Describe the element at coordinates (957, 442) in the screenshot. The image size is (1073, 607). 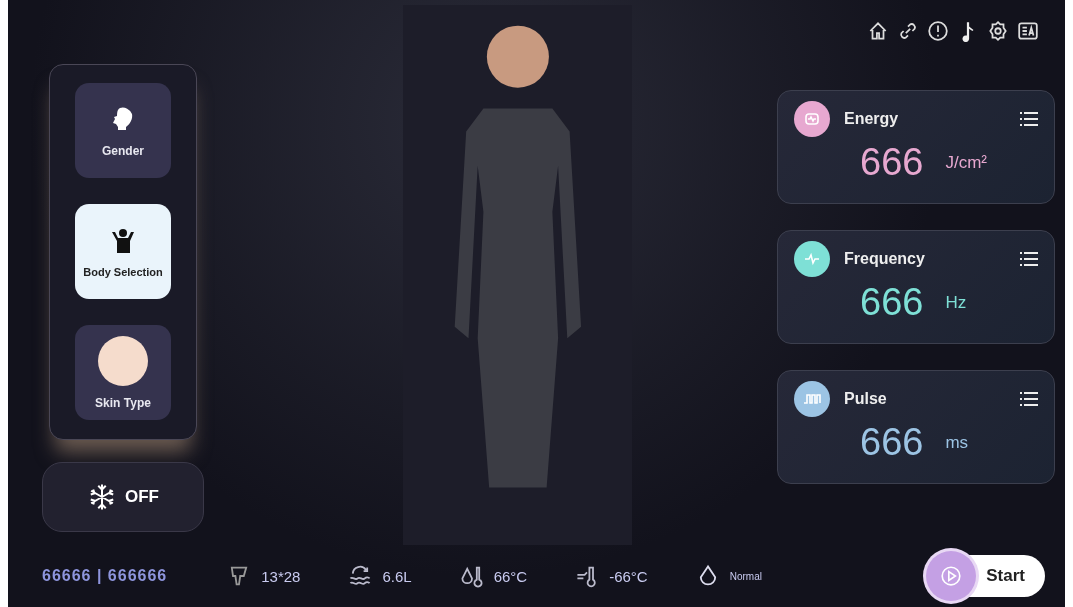
I see `parameter-unit: ms` at that location.